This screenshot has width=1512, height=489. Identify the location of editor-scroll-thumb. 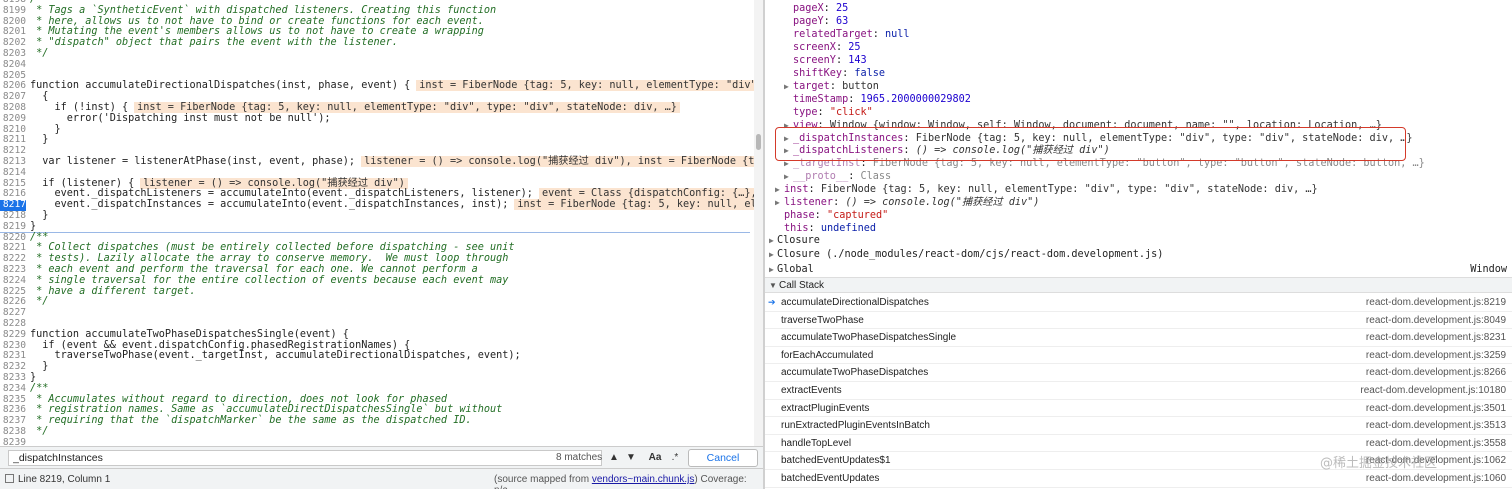
(758, 142).